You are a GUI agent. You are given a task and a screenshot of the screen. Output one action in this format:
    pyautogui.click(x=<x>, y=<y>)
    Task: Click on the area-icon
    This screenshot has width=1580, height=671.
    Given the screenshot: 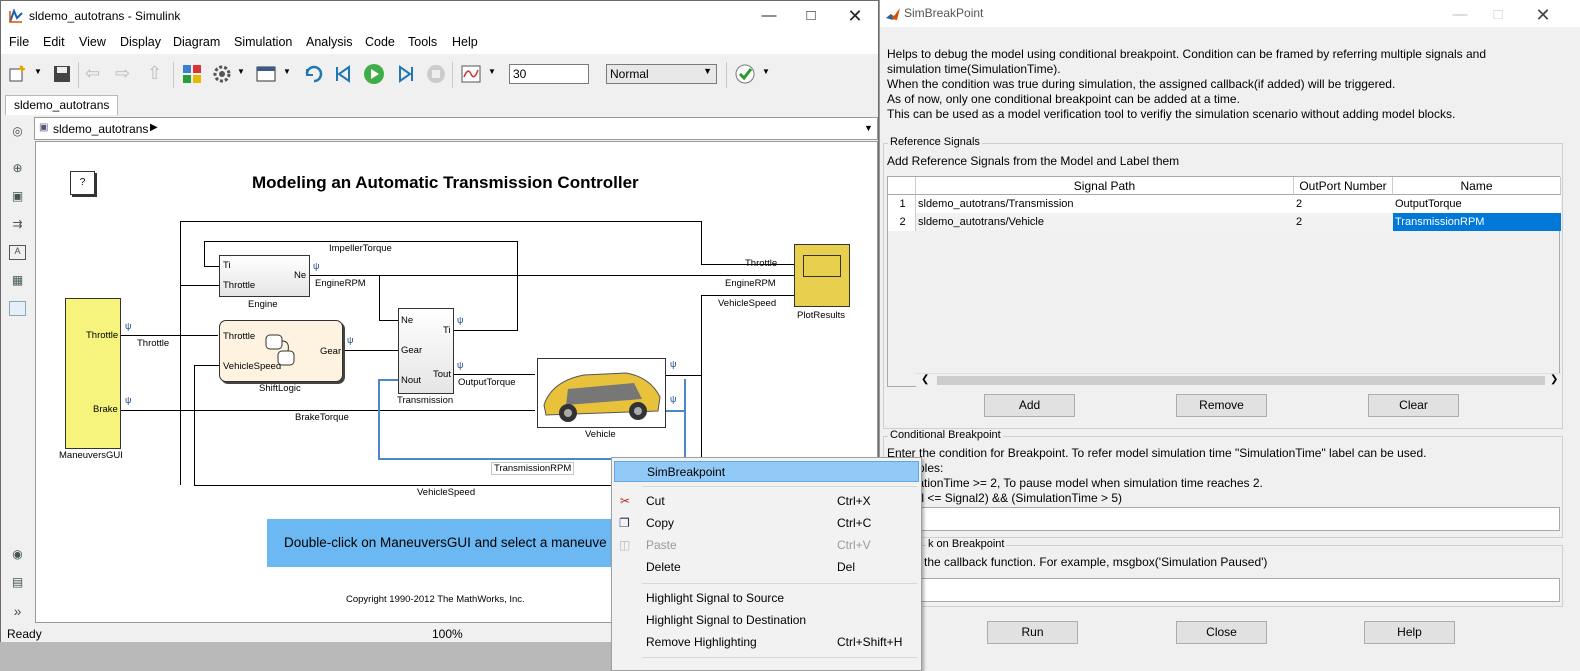 What is the action you would take?
    pyautogui.click(x=17, y=308)
    